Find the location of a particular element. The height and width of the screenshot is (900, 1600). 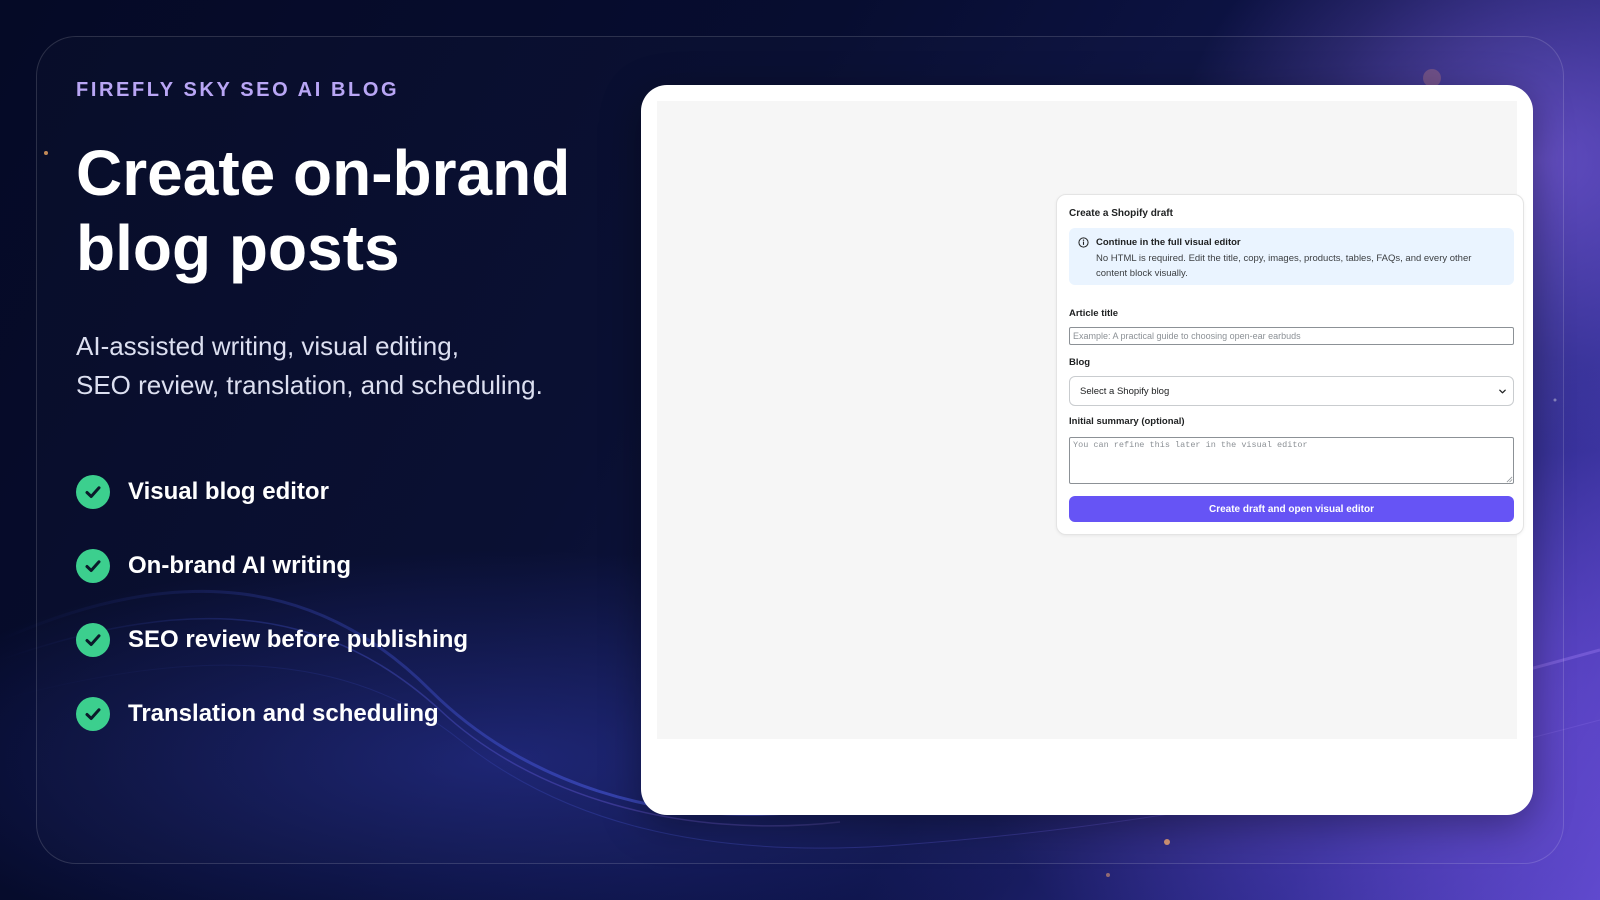

blog-select: Select a Shopify blog is located at coordinates (1291, 391).